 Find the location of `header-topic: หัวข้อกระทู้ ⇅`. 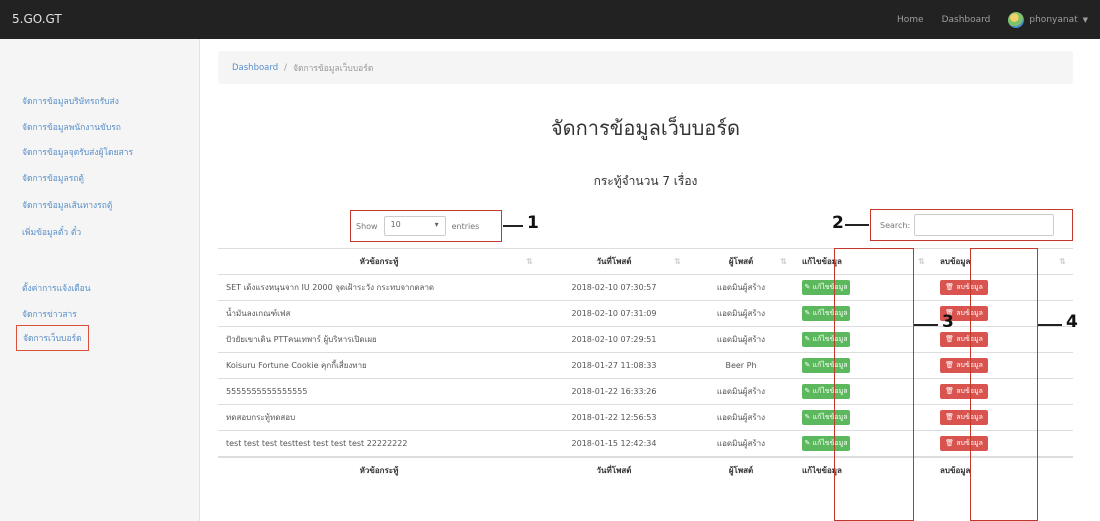

header-topic: หัวข้อกระทู้ ⇅ is located at coordinates (379, 261).